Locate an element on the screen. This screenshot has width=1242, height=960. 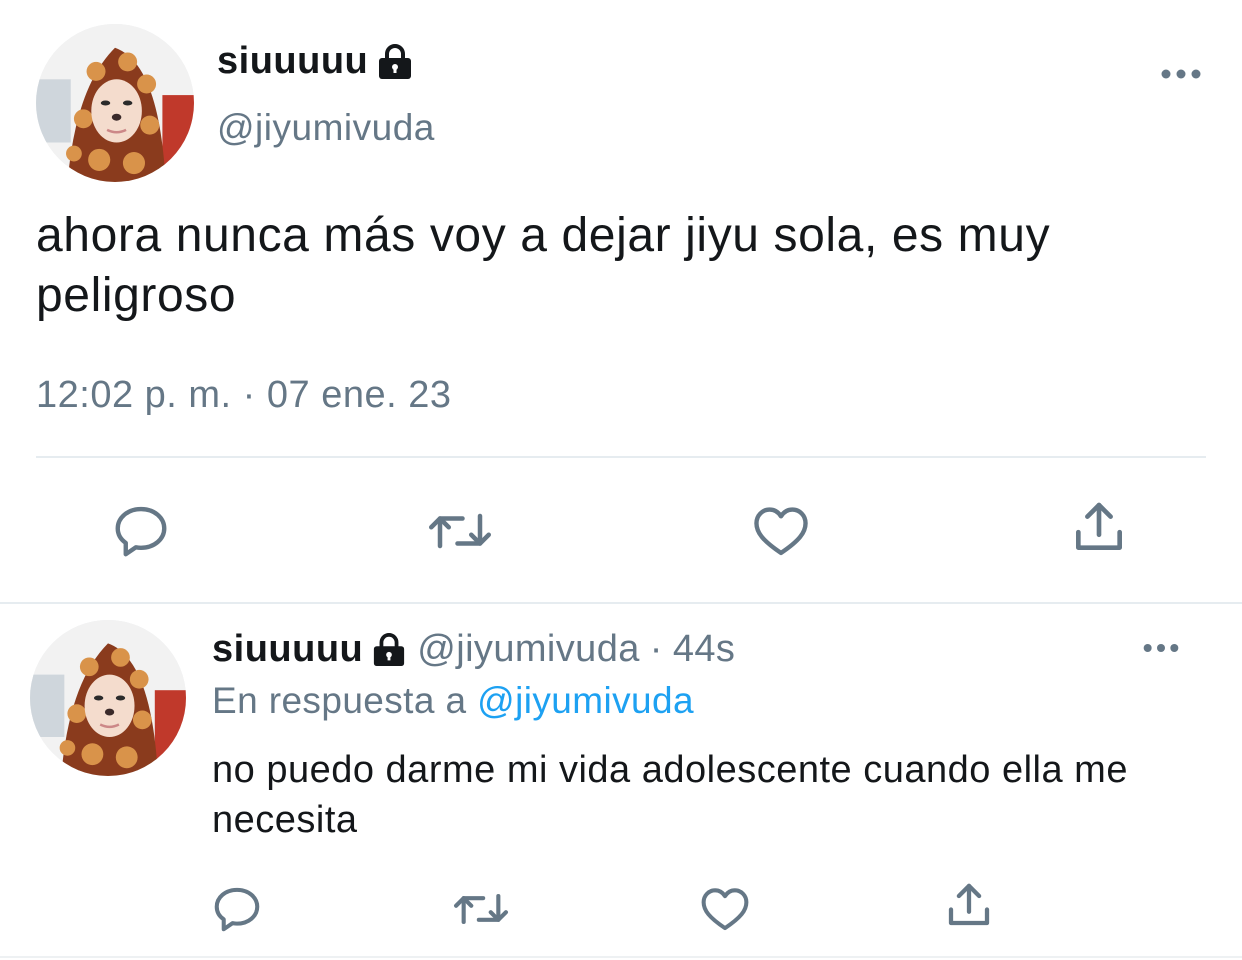
tweet-timestamp: 12:02 p. m. · 07 ene. 23 is located at coordinates (244, 395).